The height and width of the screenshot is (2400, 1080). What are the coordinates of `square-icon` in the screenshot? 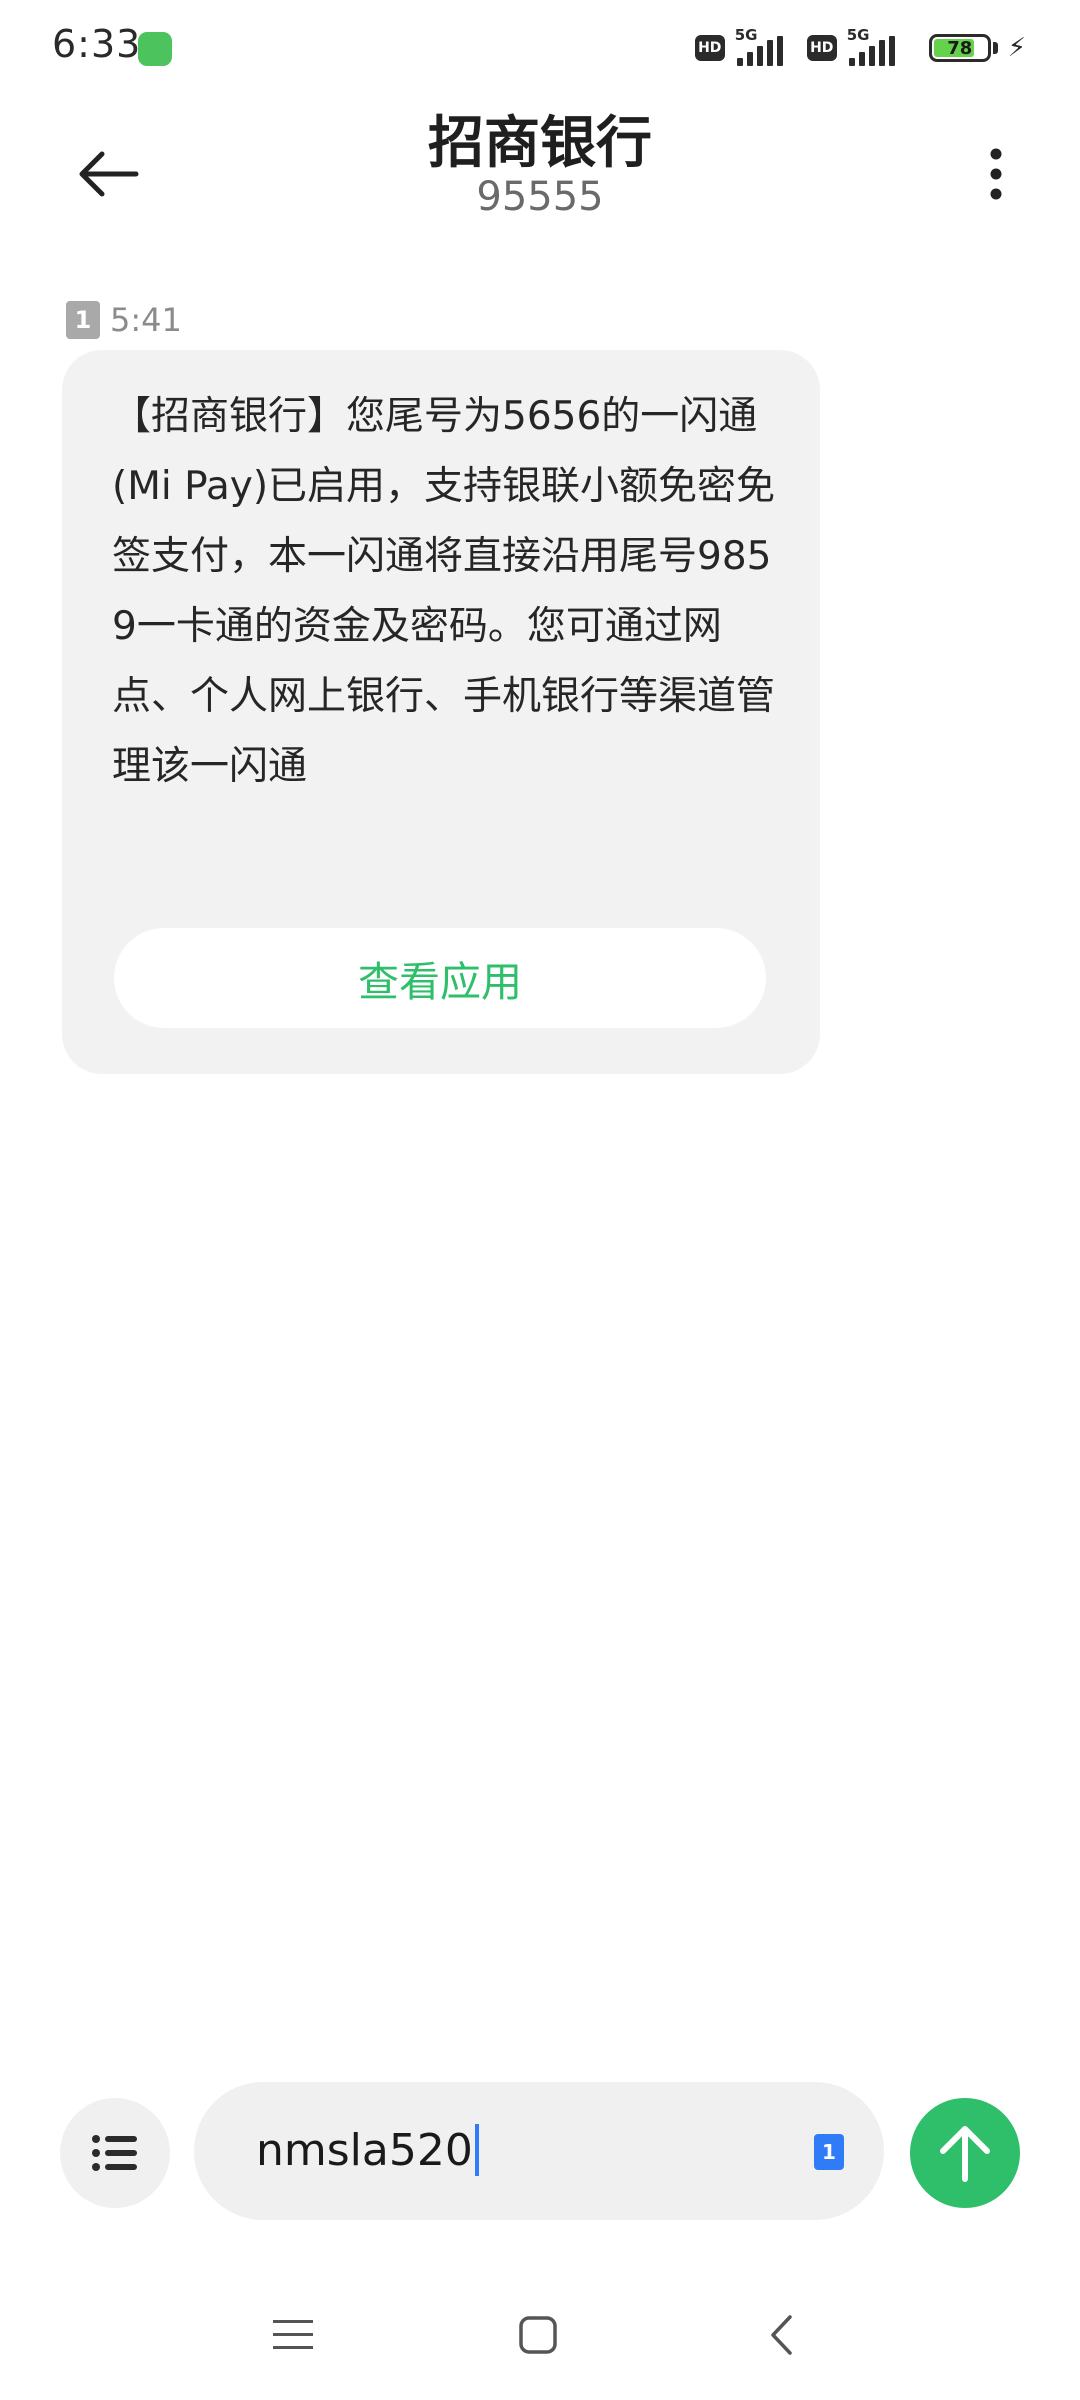 It's located at (538, 2335).